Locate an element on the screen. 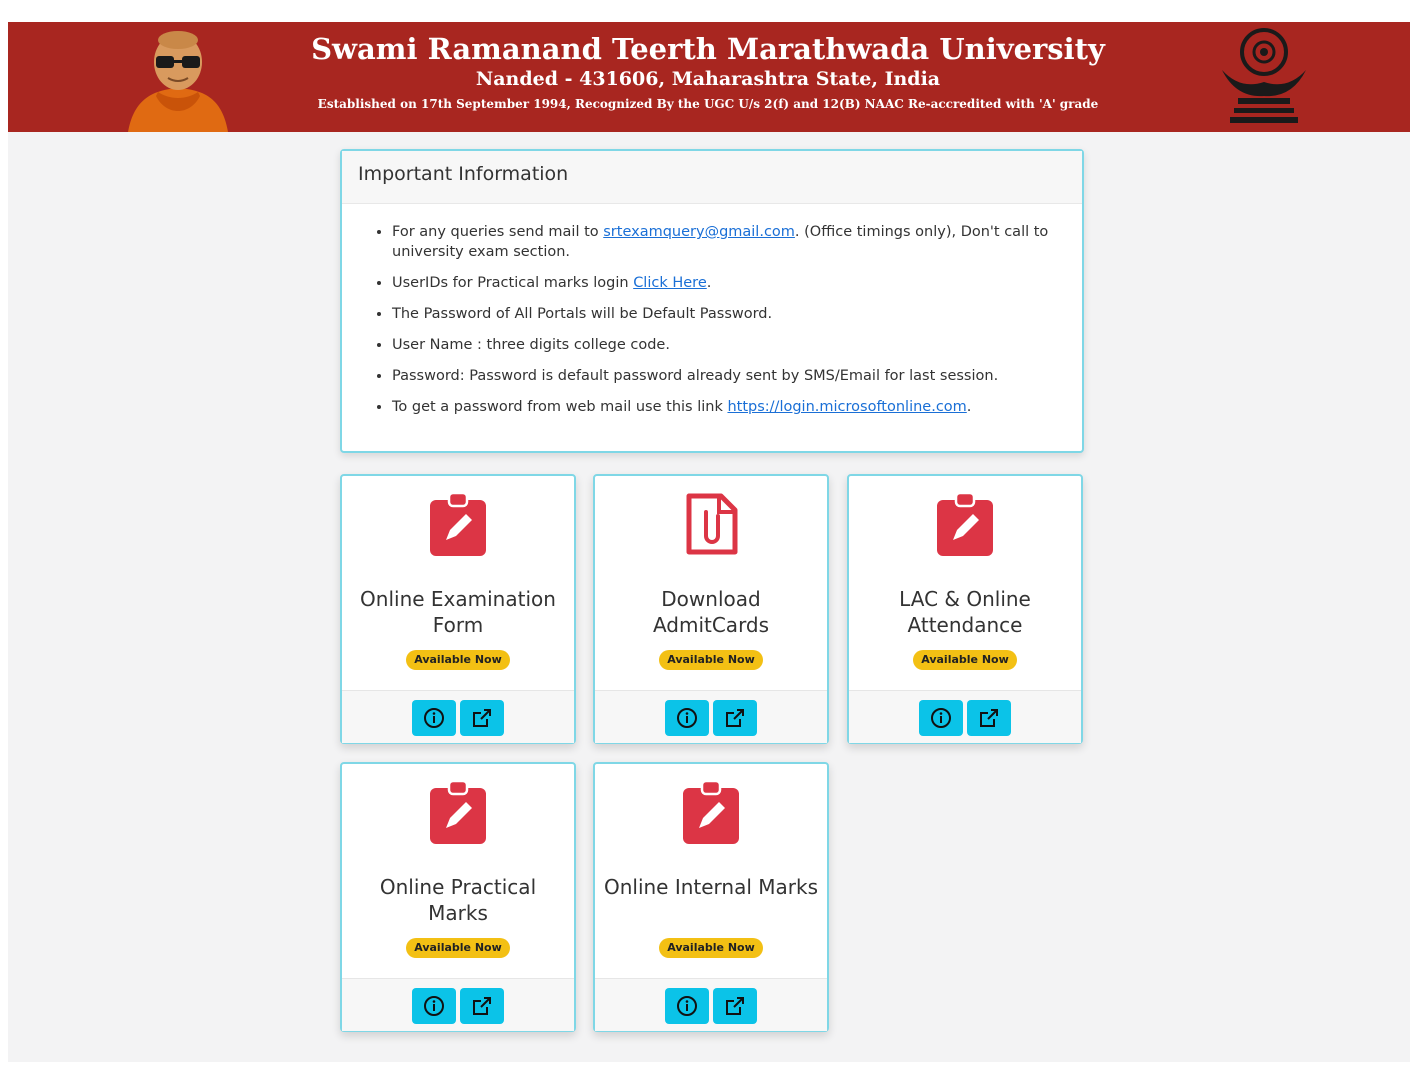 This screenshot has height=1078, width=1410. card-title: LAC & Online Attendance is located at coordinates (965, 612).